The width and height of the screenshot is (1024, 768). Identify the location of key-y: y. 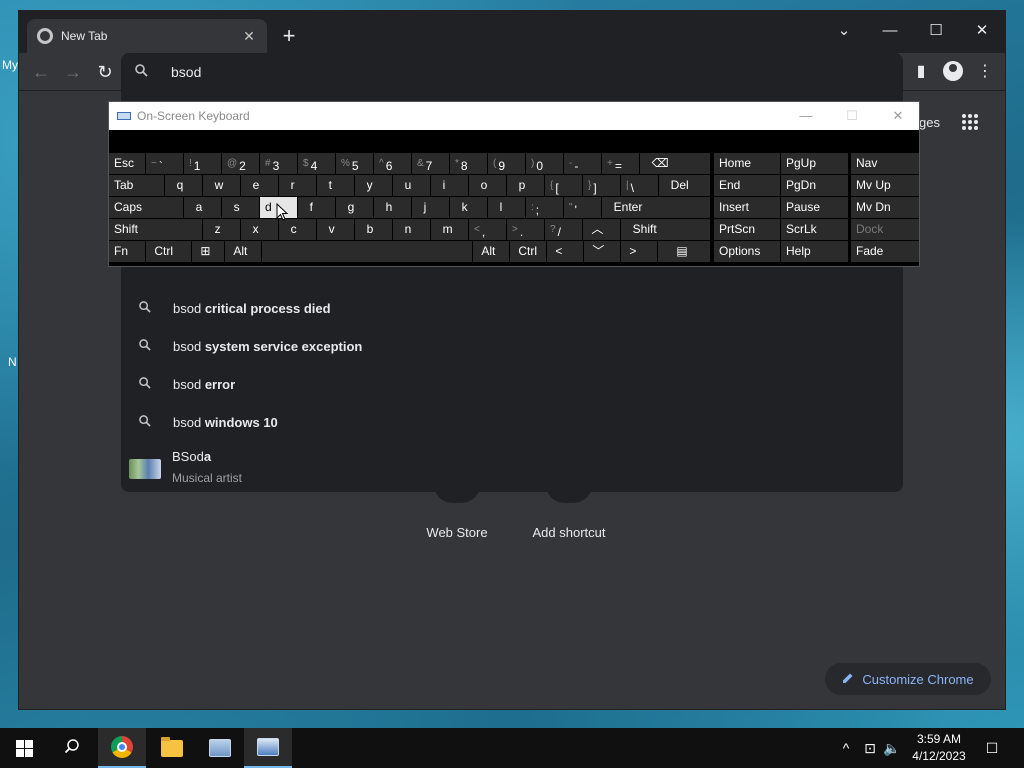
(373, 185).